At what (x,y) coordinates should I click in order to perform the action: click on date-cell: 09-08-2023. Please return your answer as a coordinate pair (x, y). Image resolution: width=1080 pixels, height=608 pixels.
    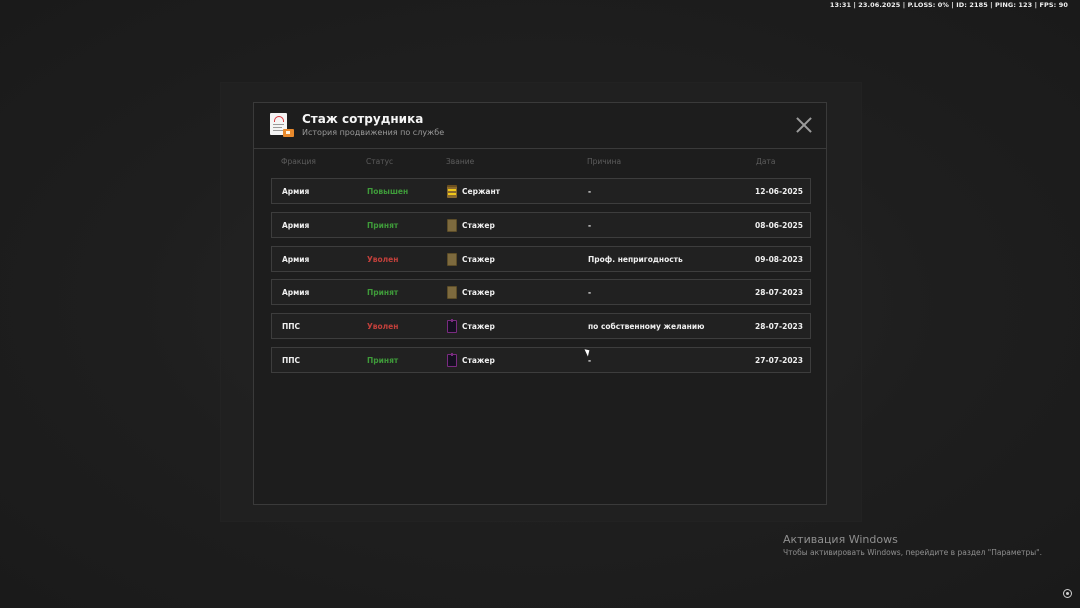
    Looking at the image, I should click on (779, 259).